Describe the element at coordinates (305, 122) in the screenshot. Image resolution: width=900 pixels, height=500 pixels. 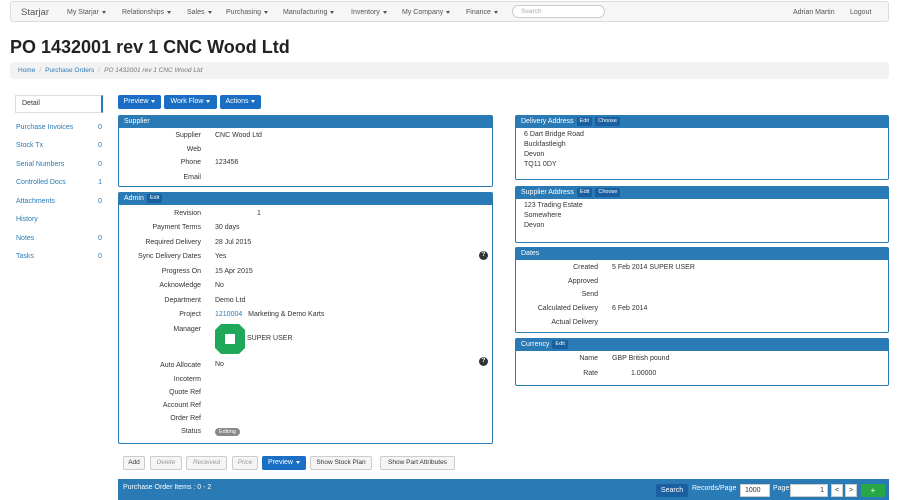
I see `panel-heading: Supplier` at that location.